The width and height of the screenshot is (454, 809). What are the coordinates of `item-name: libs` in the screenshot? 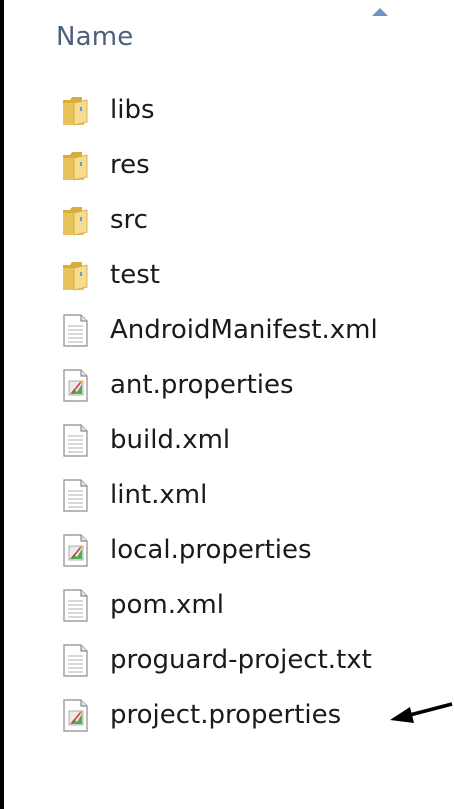 It's located at (132, 110).